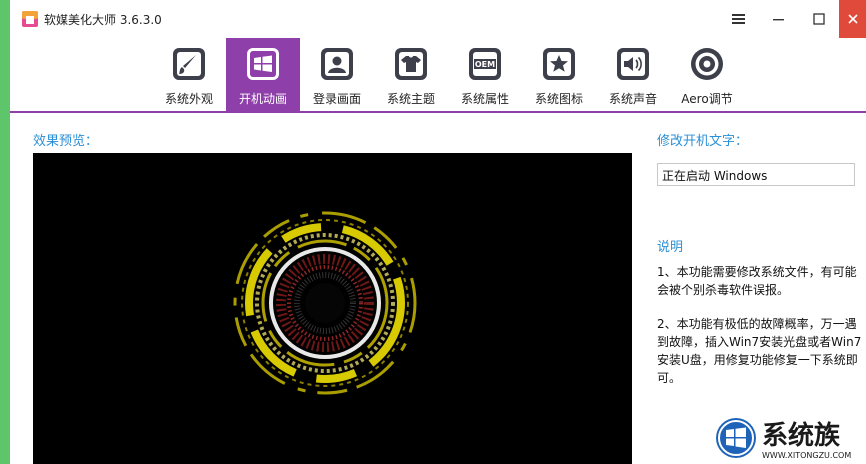  What do you see at coordinates (707, 99) in the screenshot?
I see `tab-label: Aero调节` at bounding box center [707, 99].